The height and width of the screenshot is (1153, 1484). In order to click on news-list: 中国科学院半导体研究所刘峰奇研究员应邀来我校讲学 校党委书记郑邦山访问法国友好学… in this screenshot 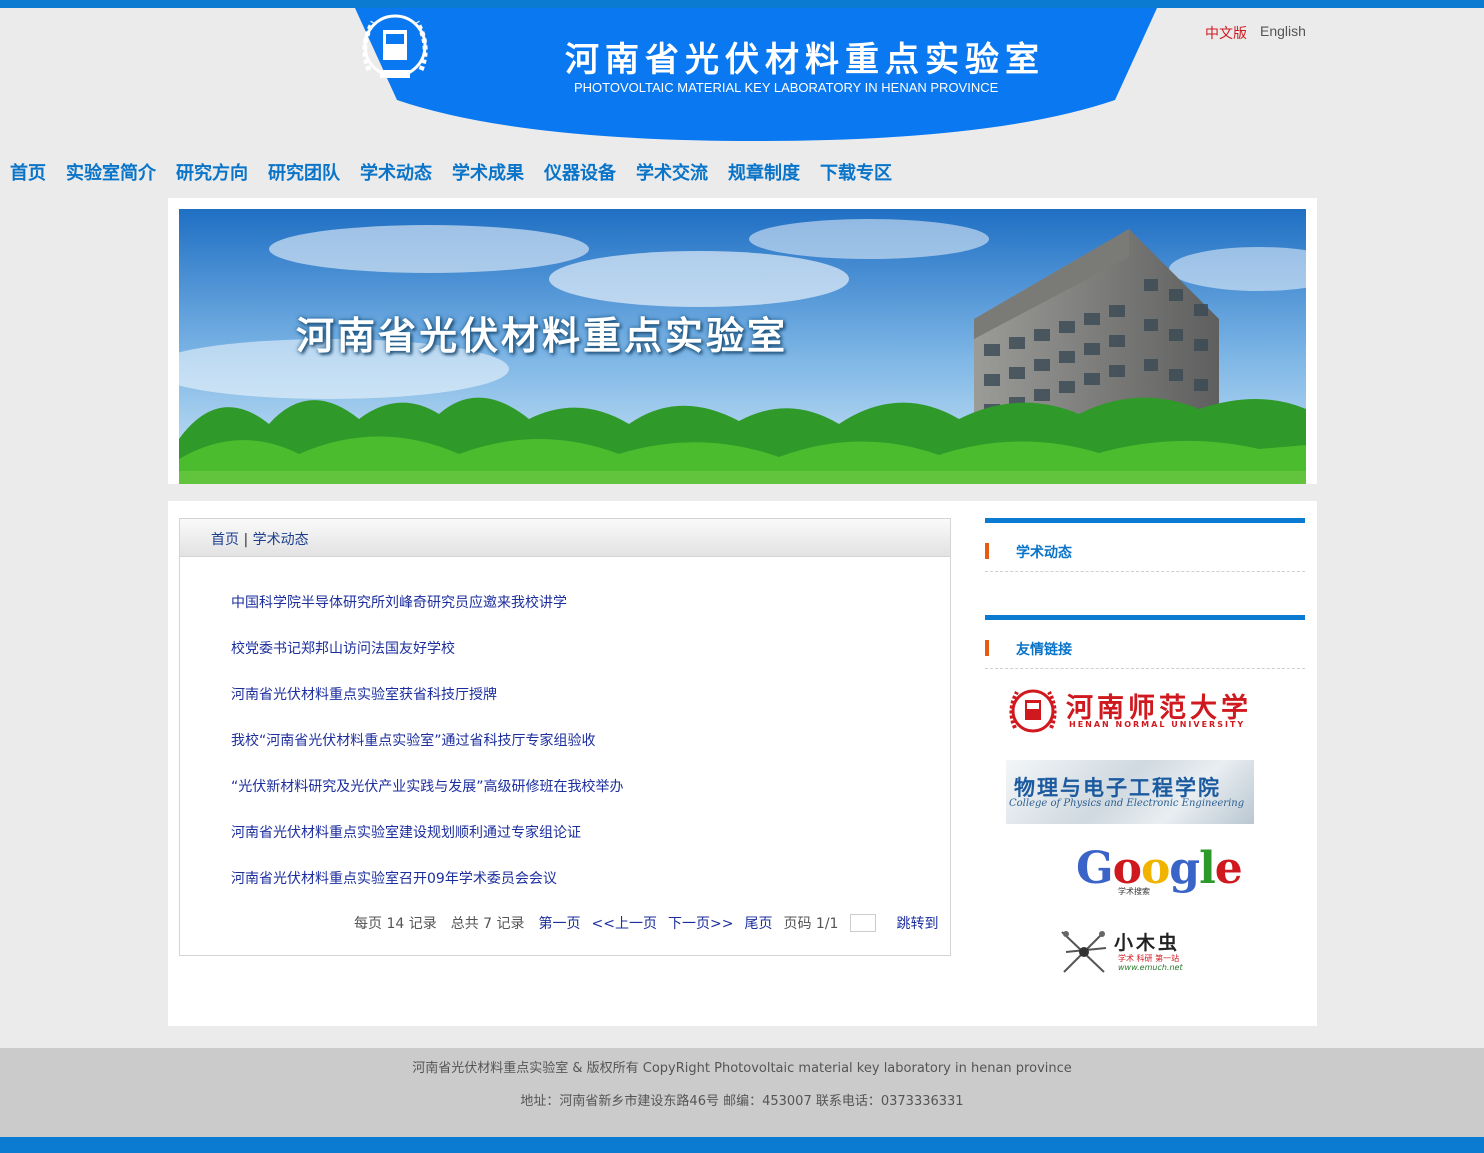, I will do `click(427, 753)`.